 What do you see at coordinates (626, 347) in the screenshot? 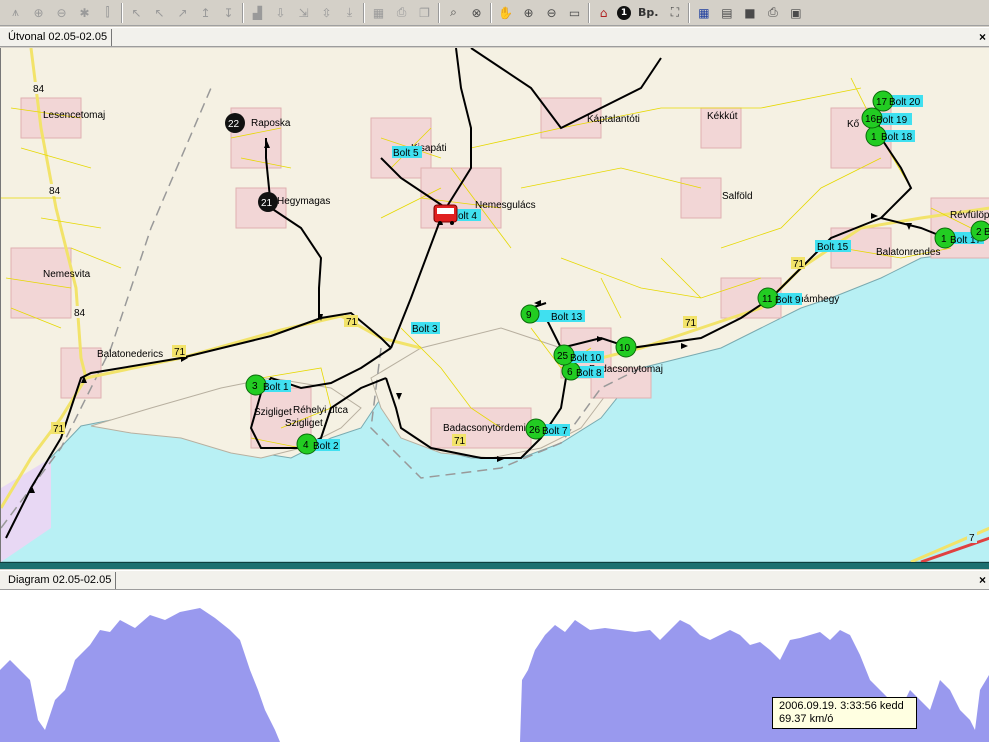
I see `stop-10: 10` at bounding box center [626, 347].